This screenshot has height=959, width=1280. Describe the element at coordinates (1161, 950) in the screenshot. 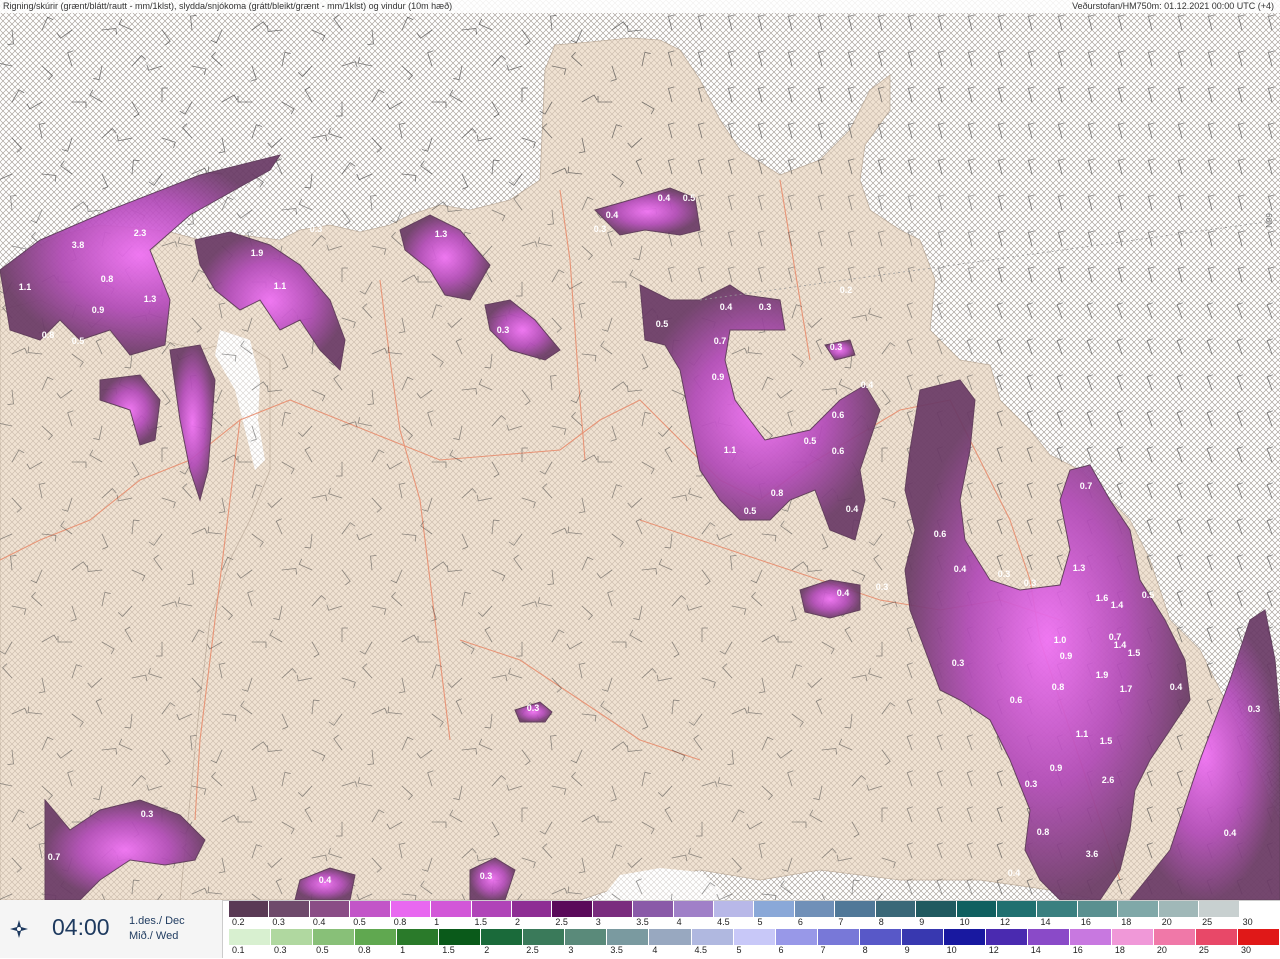

I see `scale-label: 20` at that location.